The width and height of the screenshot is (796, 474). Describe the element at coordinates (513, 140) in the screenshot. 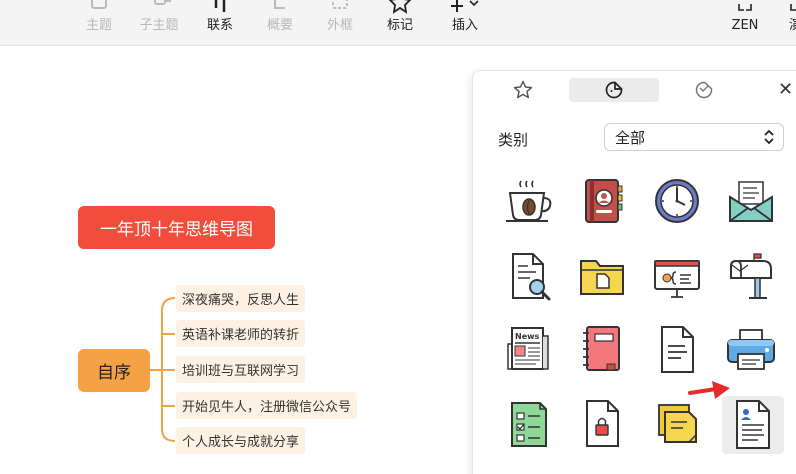

I see `category-label: 类别` at that location.